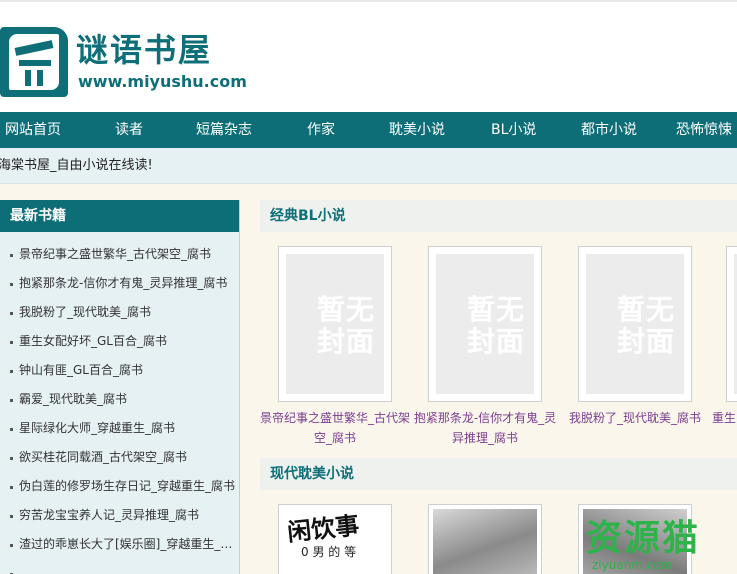 The width and height of the screenshot is (737, 574). I want to click on book-card, so click(485, 539).